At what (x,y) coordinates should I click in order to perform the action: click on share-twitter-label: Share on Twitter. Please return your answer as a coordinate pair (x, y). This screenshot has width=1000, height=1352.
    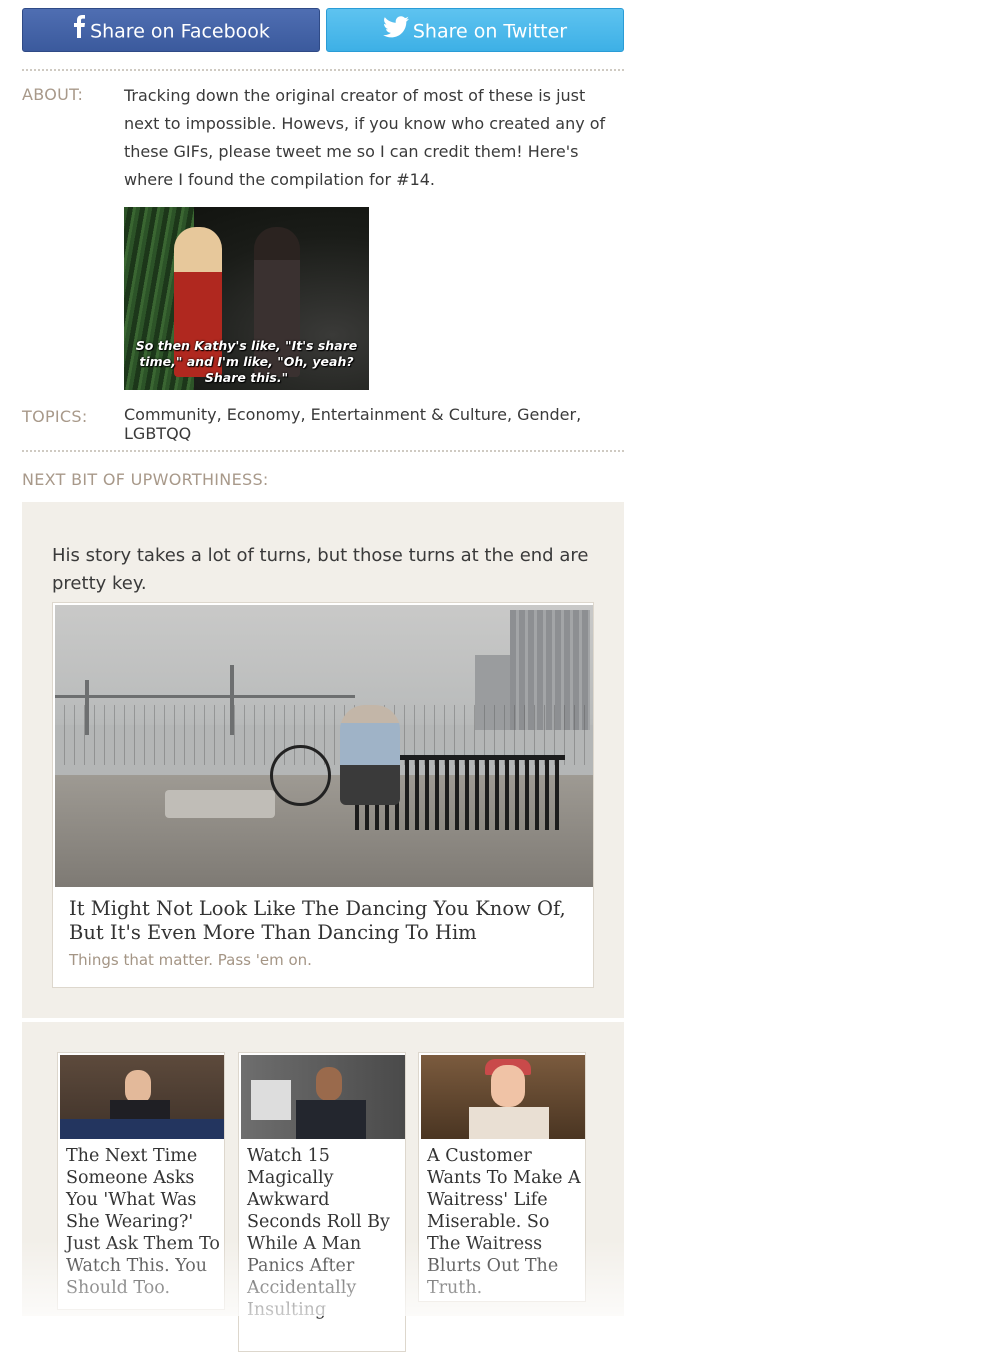
    Looking at the image, I should click on (490, 31).